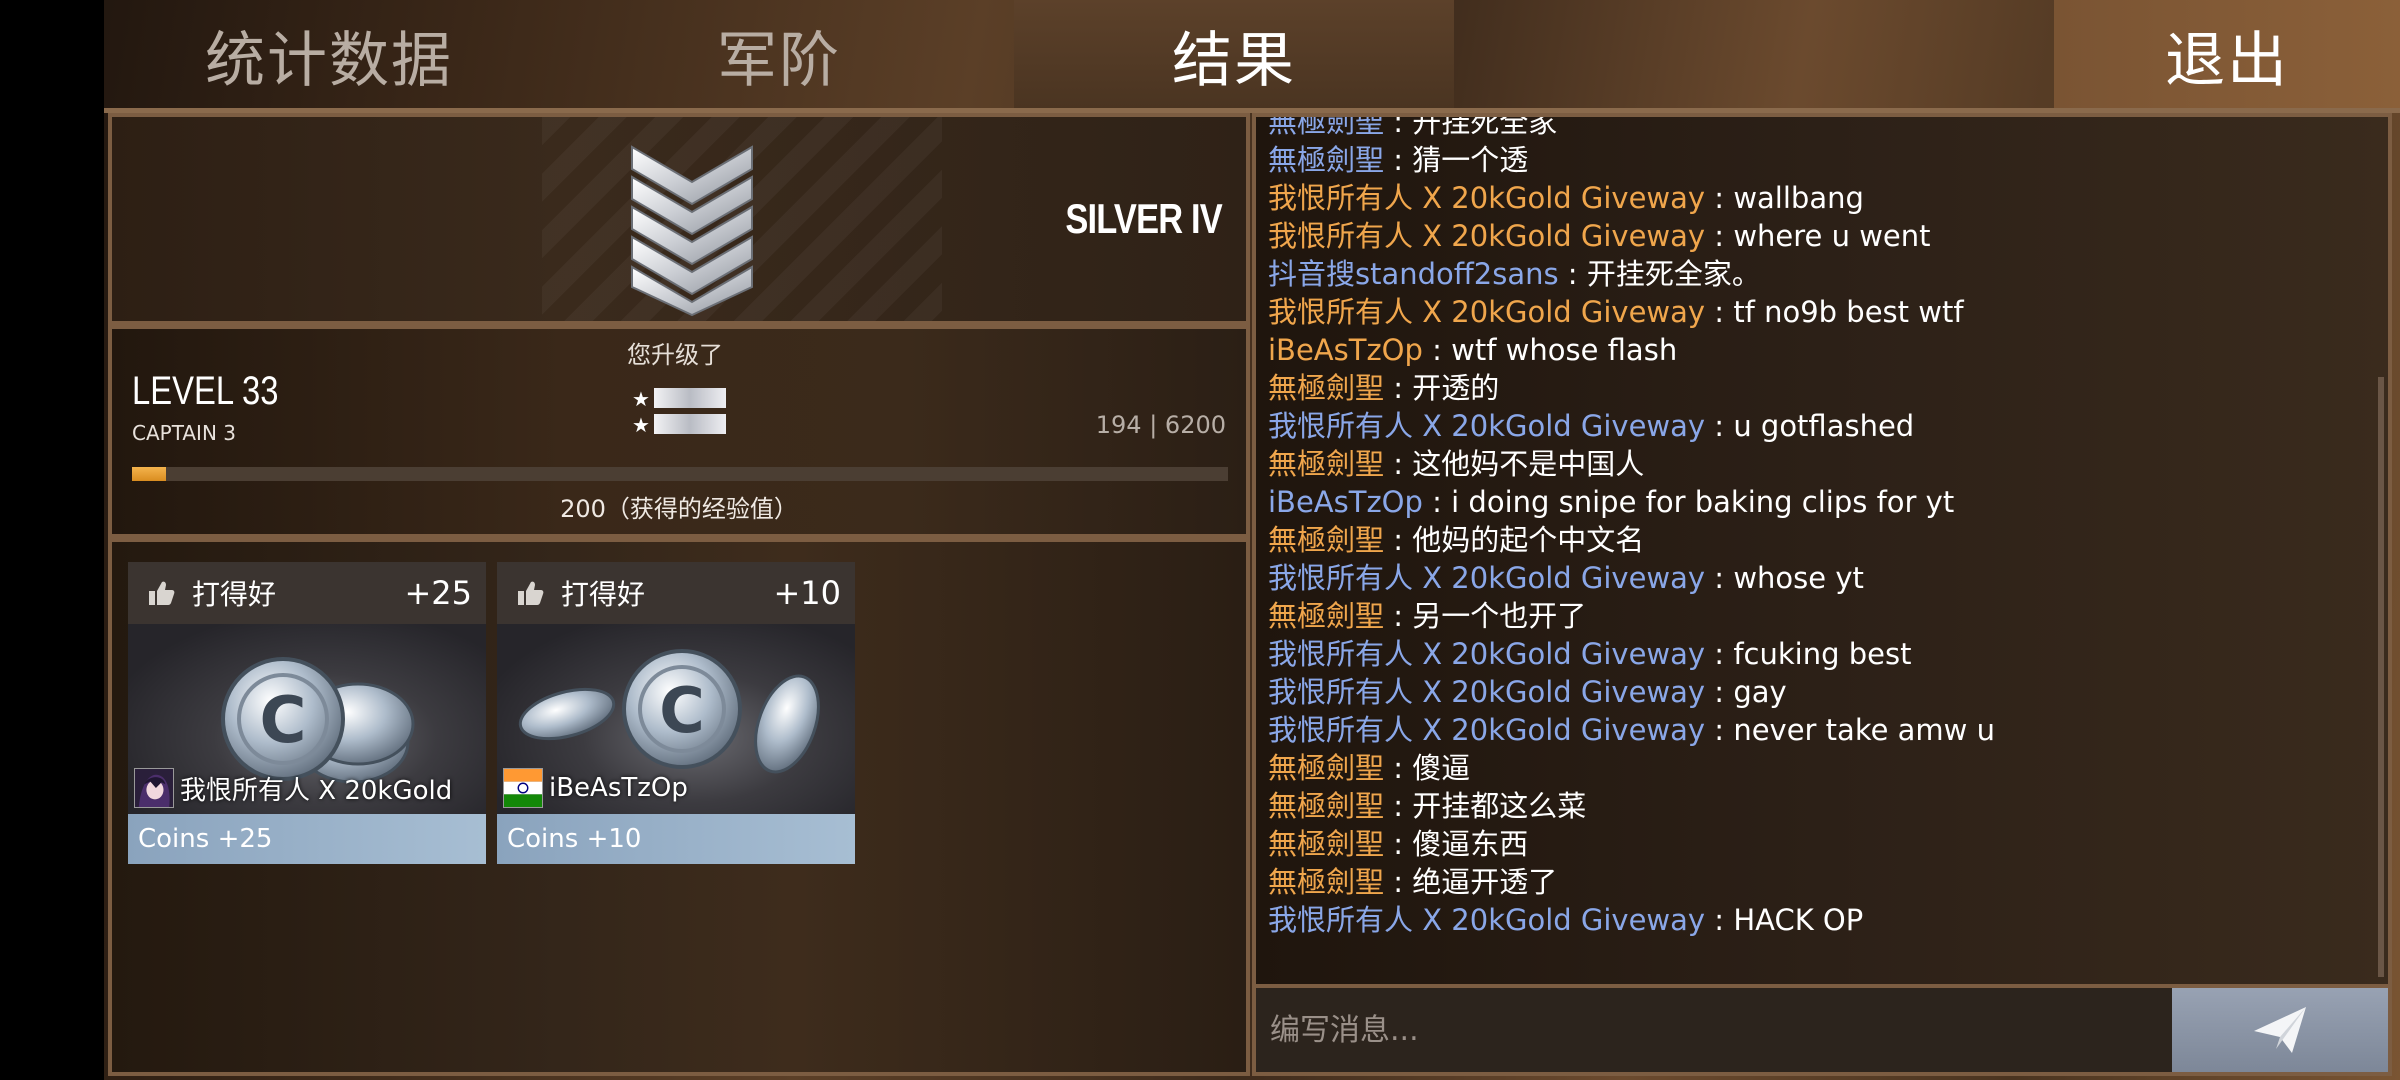 The height and width of the screenshot is (1080, 2400). Describe the element at coordinates (293, 788) in the screenshot. I see `reward-player: 我恨所有人 X 20kGold` at that location.